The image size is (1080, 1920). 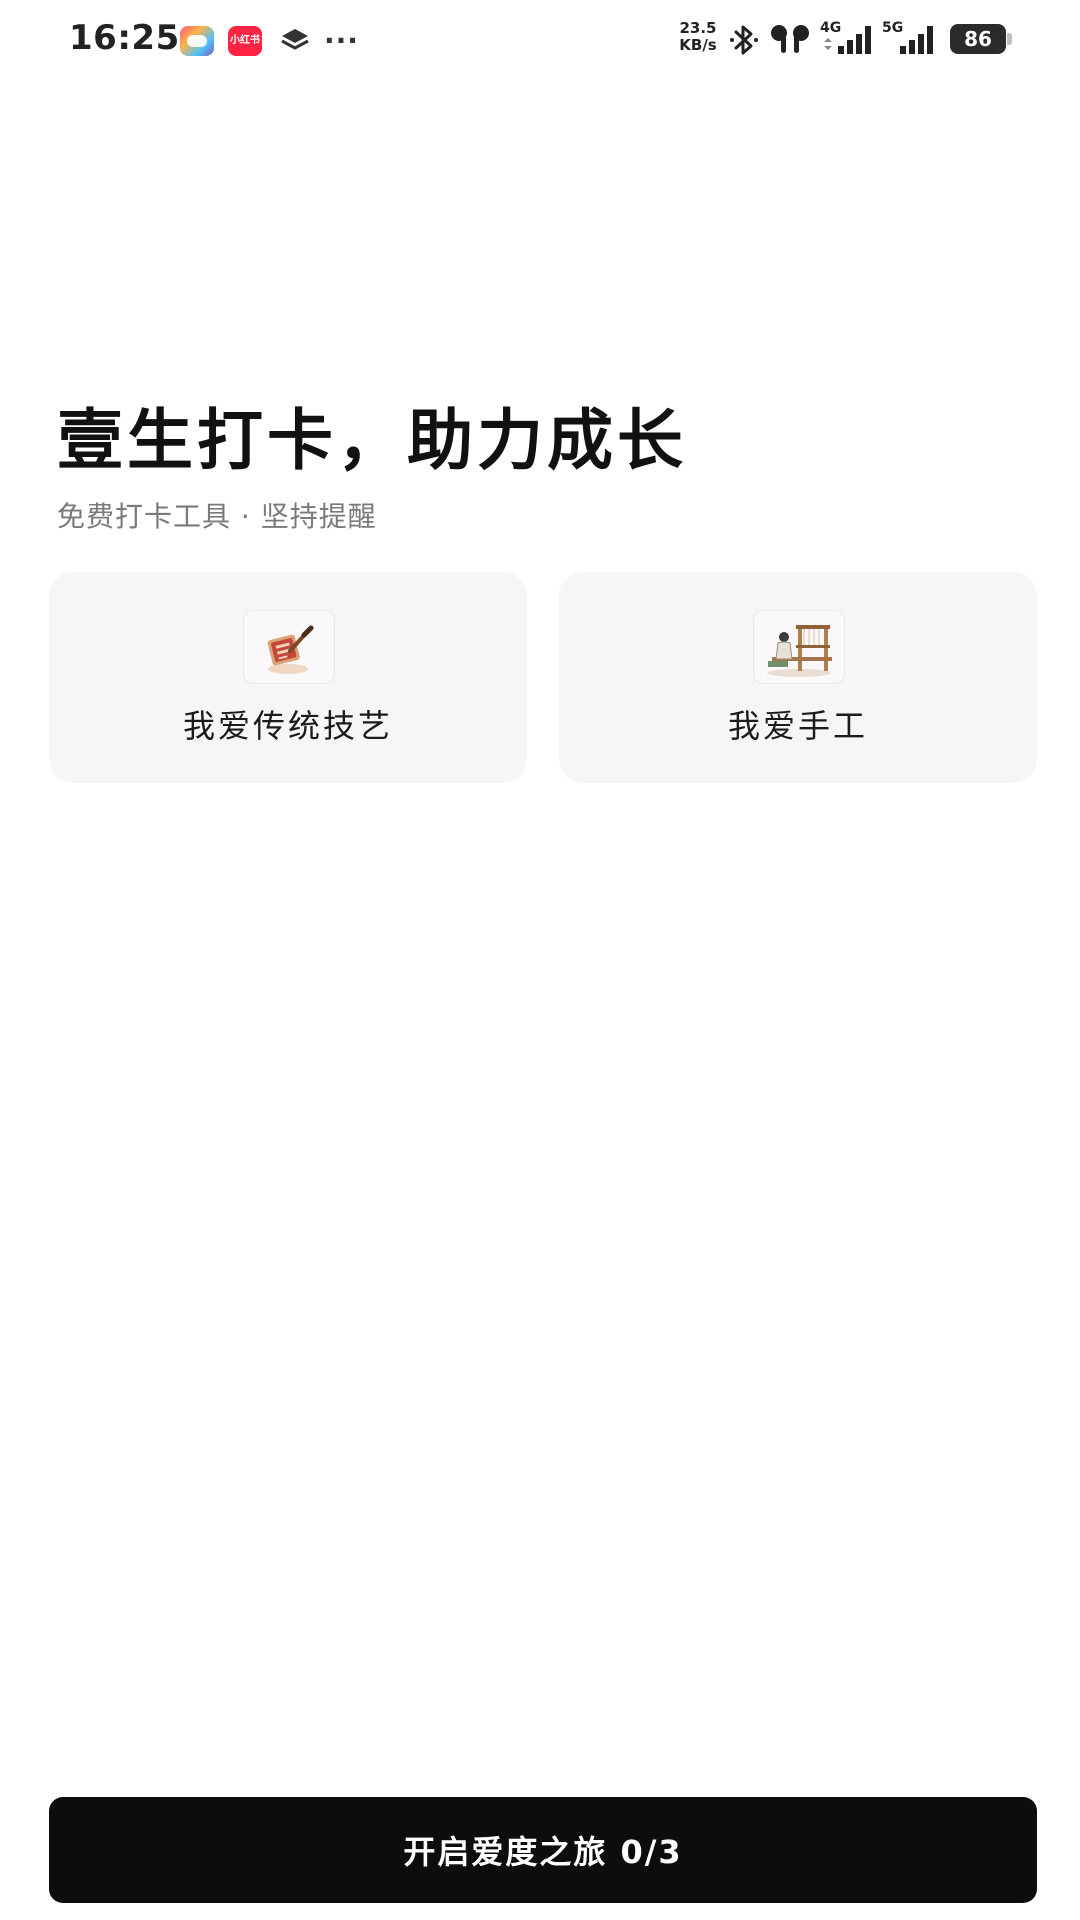 I want to click on loom-icon, so click(x=799, y=647).